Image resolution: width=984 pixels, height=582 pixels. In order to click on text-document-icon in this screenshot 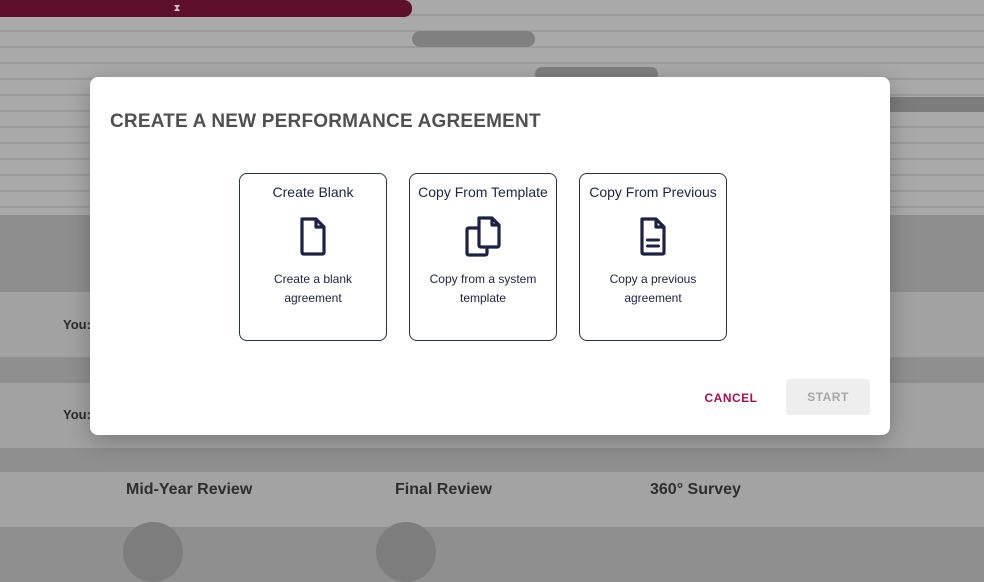, I will do `click(653, 236)`.